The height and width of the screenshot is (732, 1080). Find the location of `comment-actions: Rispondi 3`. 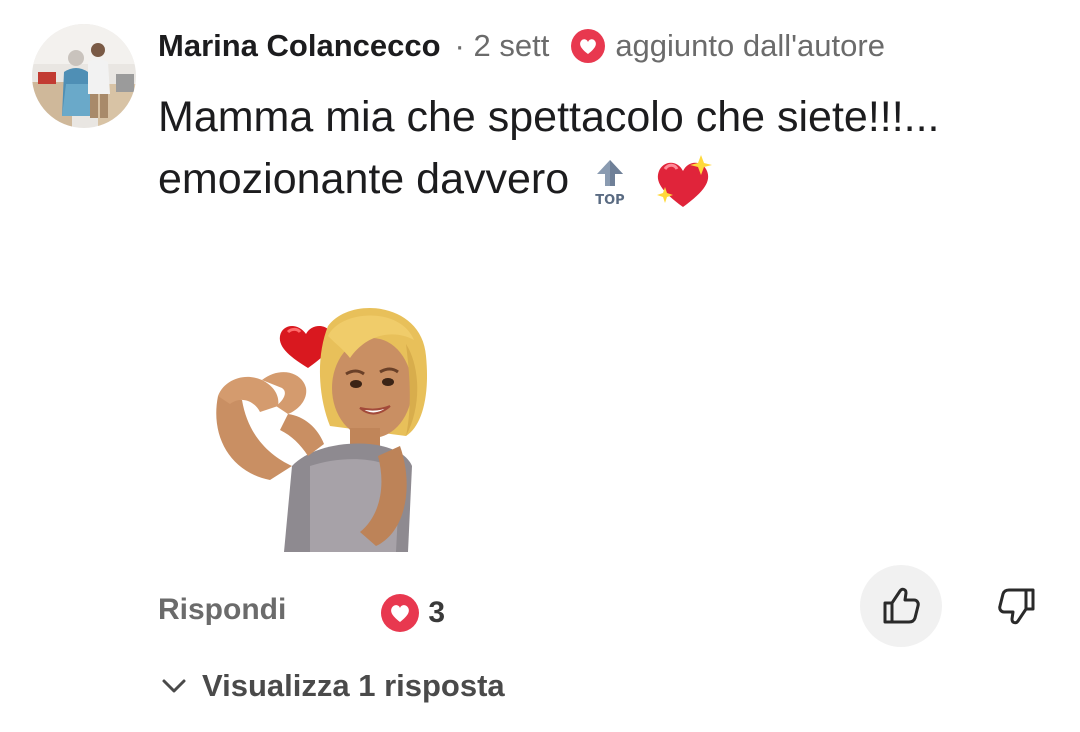

comment-actions: Rispondi 3 is located at coordinates (301, 610).